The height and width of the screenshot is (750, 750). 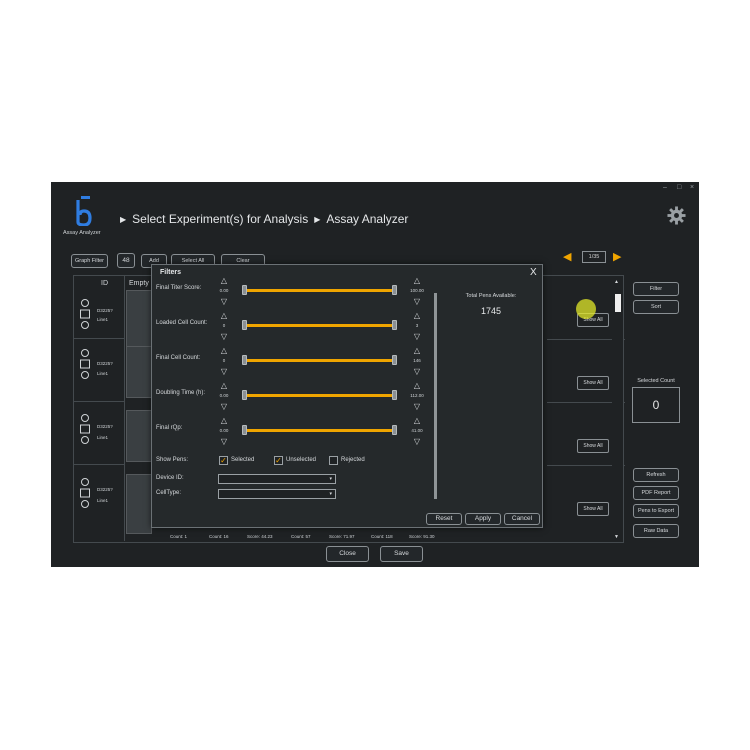 I want to click on total-pens-label: Total Pens Available:, so click(x=491, y=296).